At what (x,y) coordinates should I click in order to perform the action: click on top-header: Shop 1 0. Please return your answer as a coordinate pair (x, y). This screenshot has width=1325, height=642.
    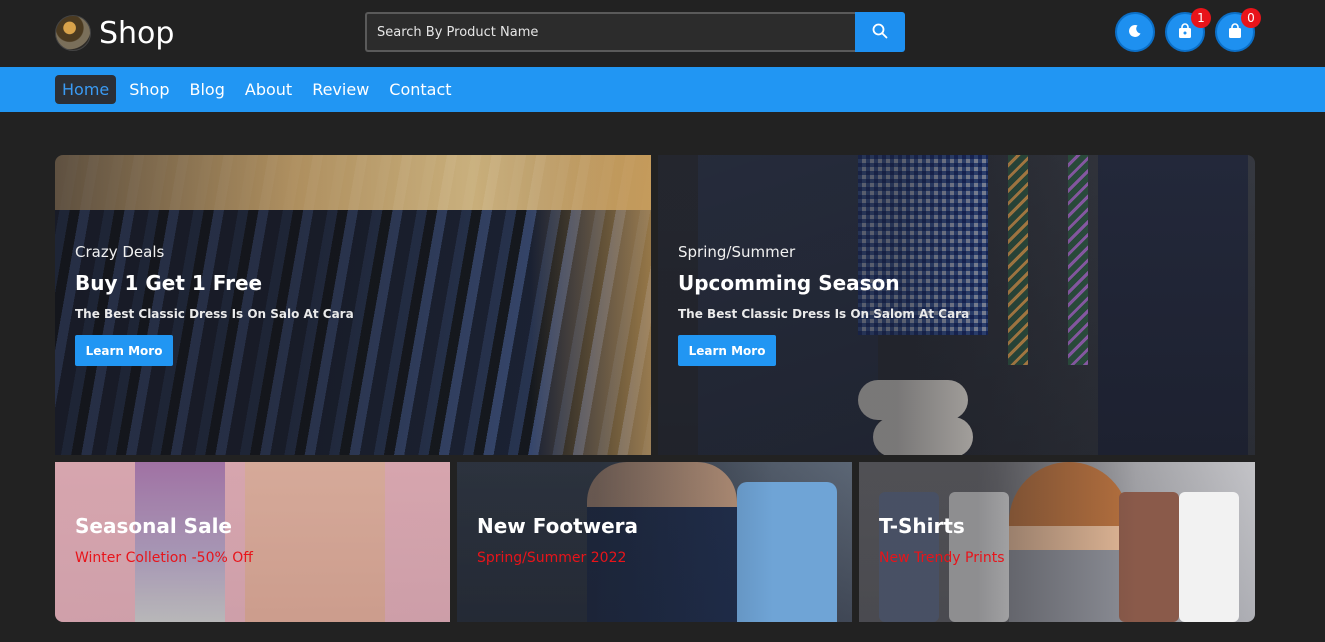
    Looking at the image, I should click on (662, 33).